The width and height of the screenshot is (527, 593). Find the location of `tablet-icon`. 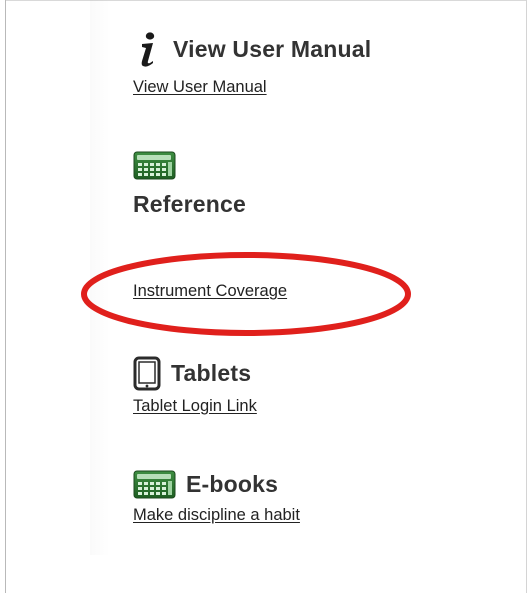

tablet-icon is located at coordinates (147, 373).